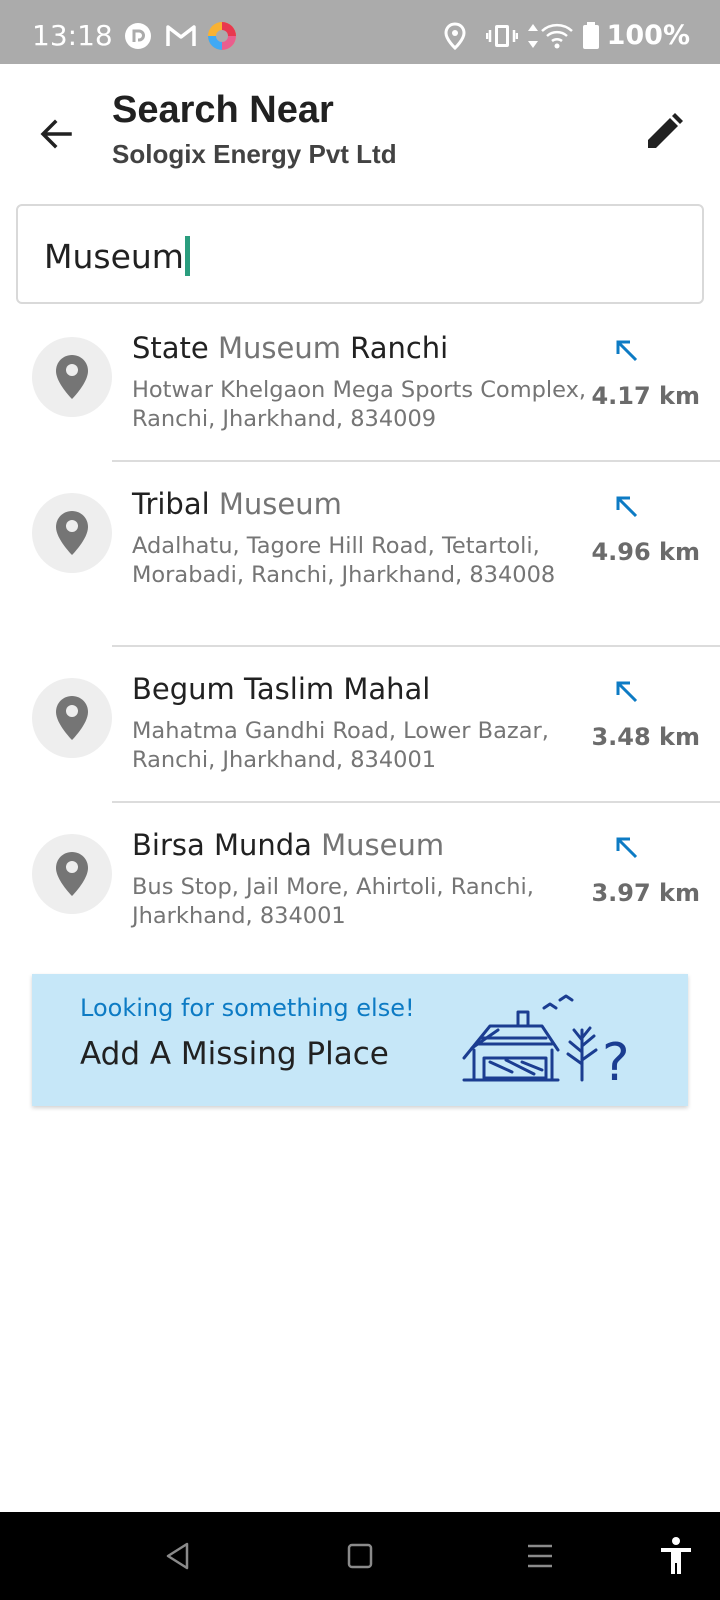 This screenshot has width=720, height=1600. What do you see at coordinates (181, 37) in the screenshot?
I see `gmail-icon` at bounding box center [181, 37].